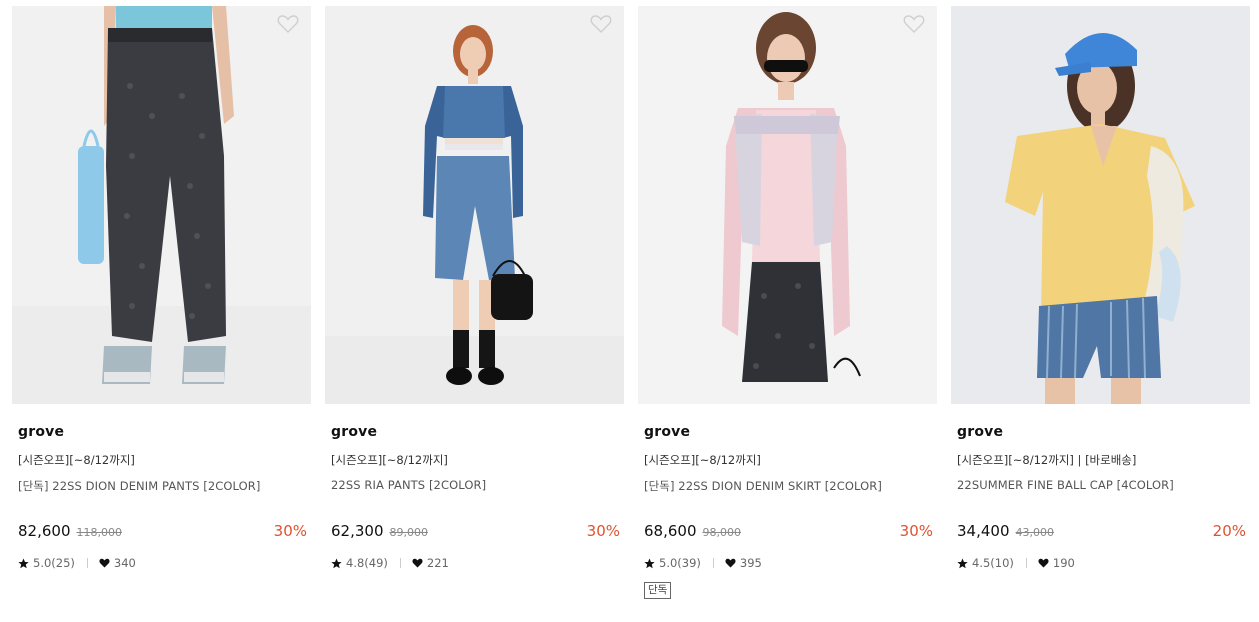 The height and width of the screenshot is (622, 1259). I want to click on product-name: [단독] 22SS DION DENIM PANTS [2COLOR], so click(139, 486).